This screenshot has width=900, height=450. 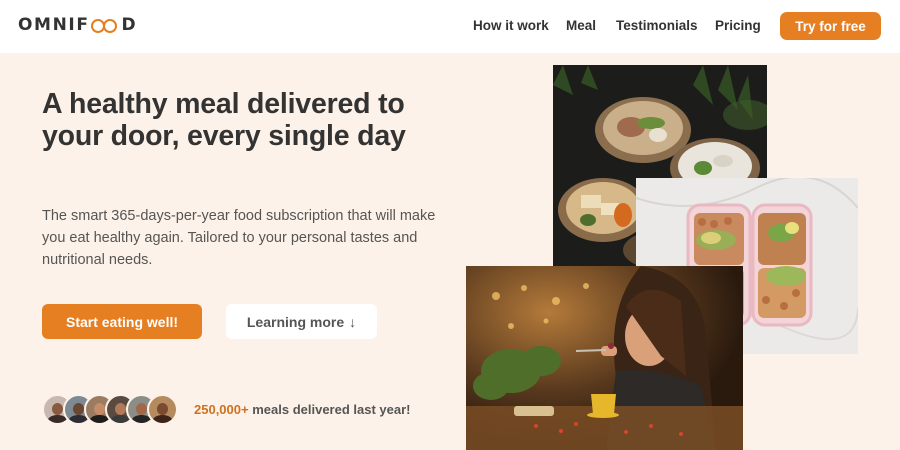 What do you see at coordinates (221, 409) in the screenshot?
I see `meals-delivered-count: 250,000+` at bounding box center [221, 409].